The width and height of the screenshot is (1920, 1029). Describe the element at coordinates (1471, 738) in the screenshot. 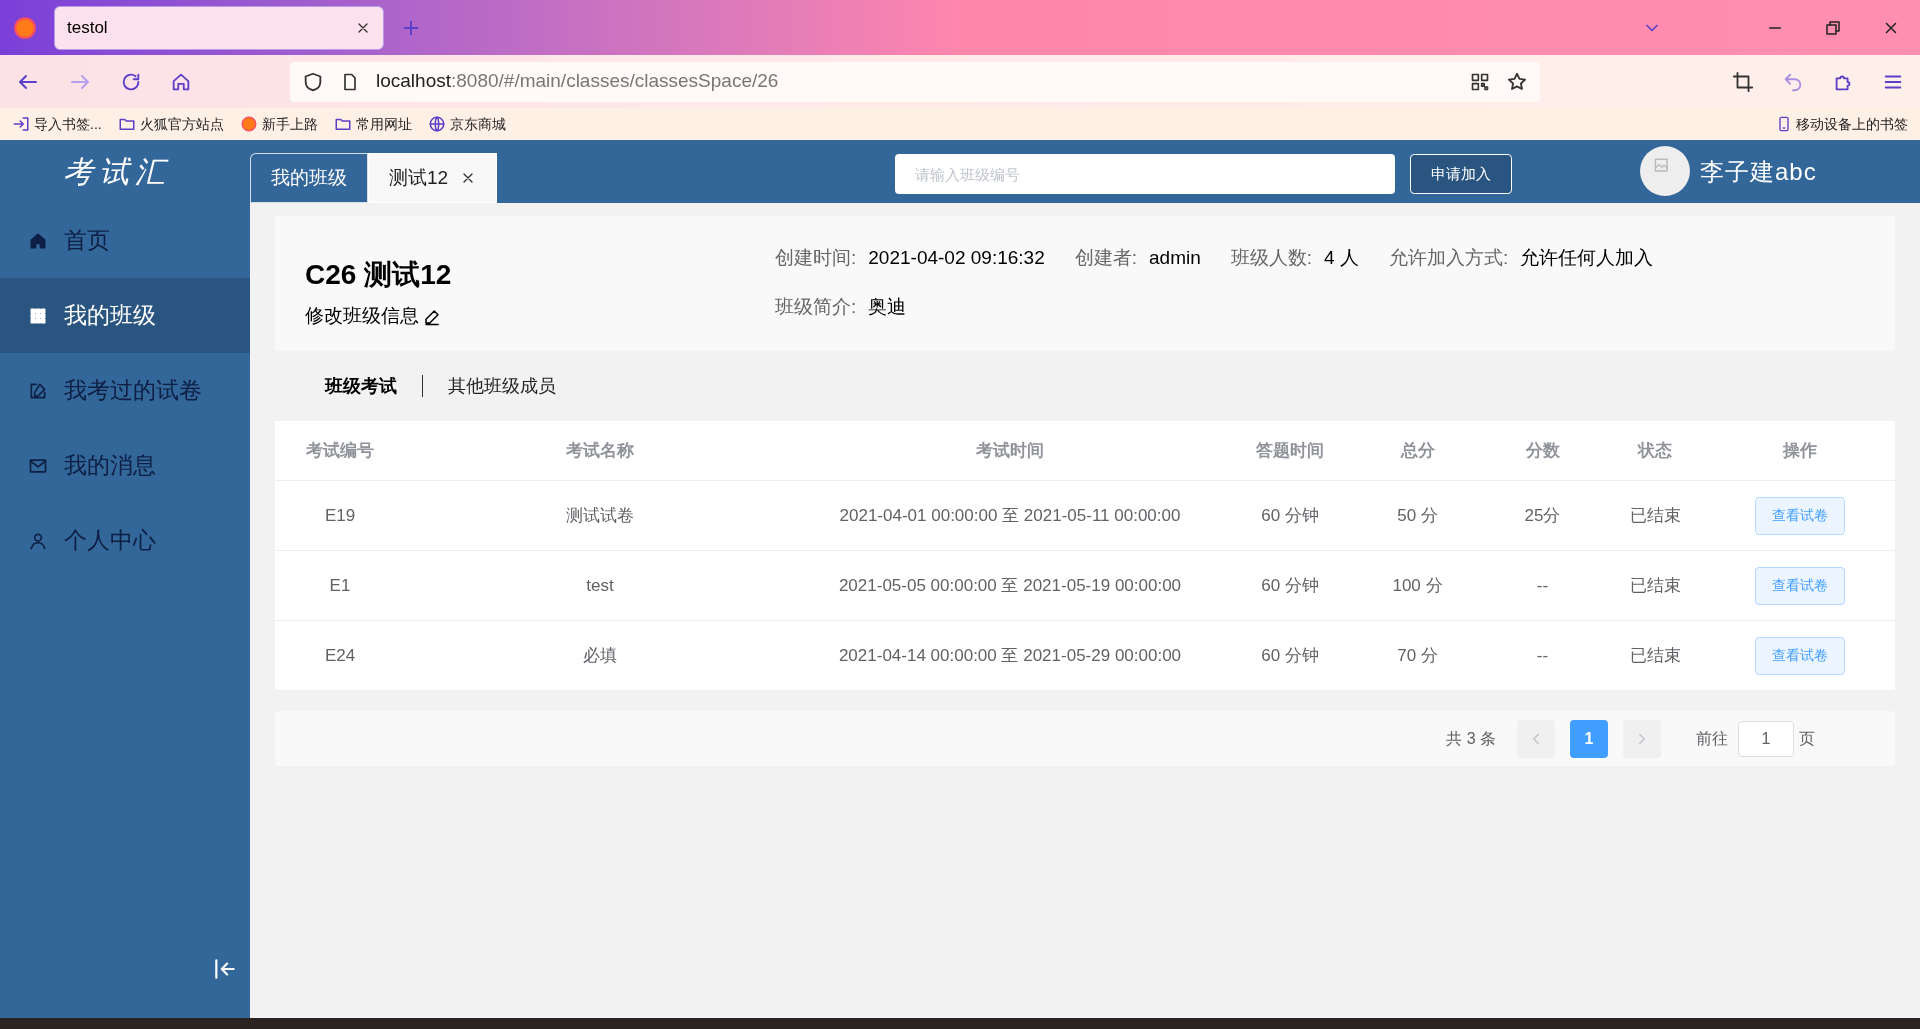

I see `total-count: 共 3 条` at that location.